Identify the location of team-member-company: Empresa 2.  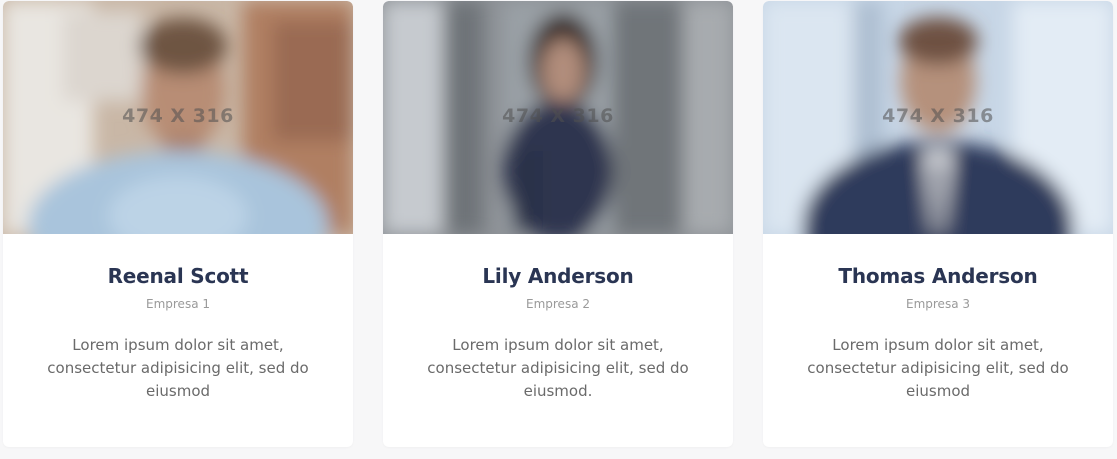
(558, 304).